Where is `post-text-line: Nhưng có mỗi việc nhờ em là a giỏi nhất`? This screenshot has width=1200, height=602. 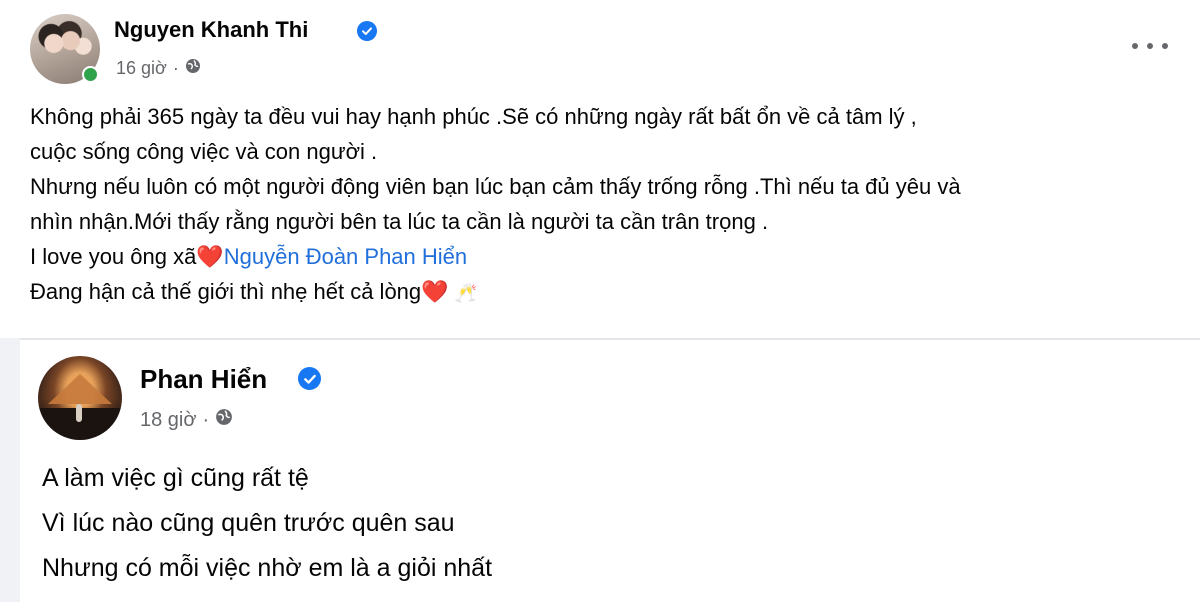 post-text-line: Nhưng có mỗi việc nhờ em là a giỏi nhất is located at coordinates (267, 568).